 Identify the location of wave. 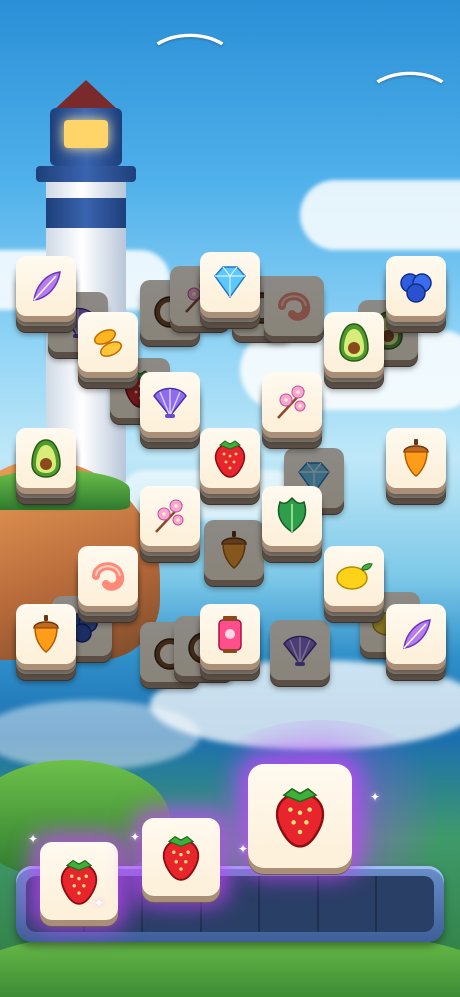
(100, 735).